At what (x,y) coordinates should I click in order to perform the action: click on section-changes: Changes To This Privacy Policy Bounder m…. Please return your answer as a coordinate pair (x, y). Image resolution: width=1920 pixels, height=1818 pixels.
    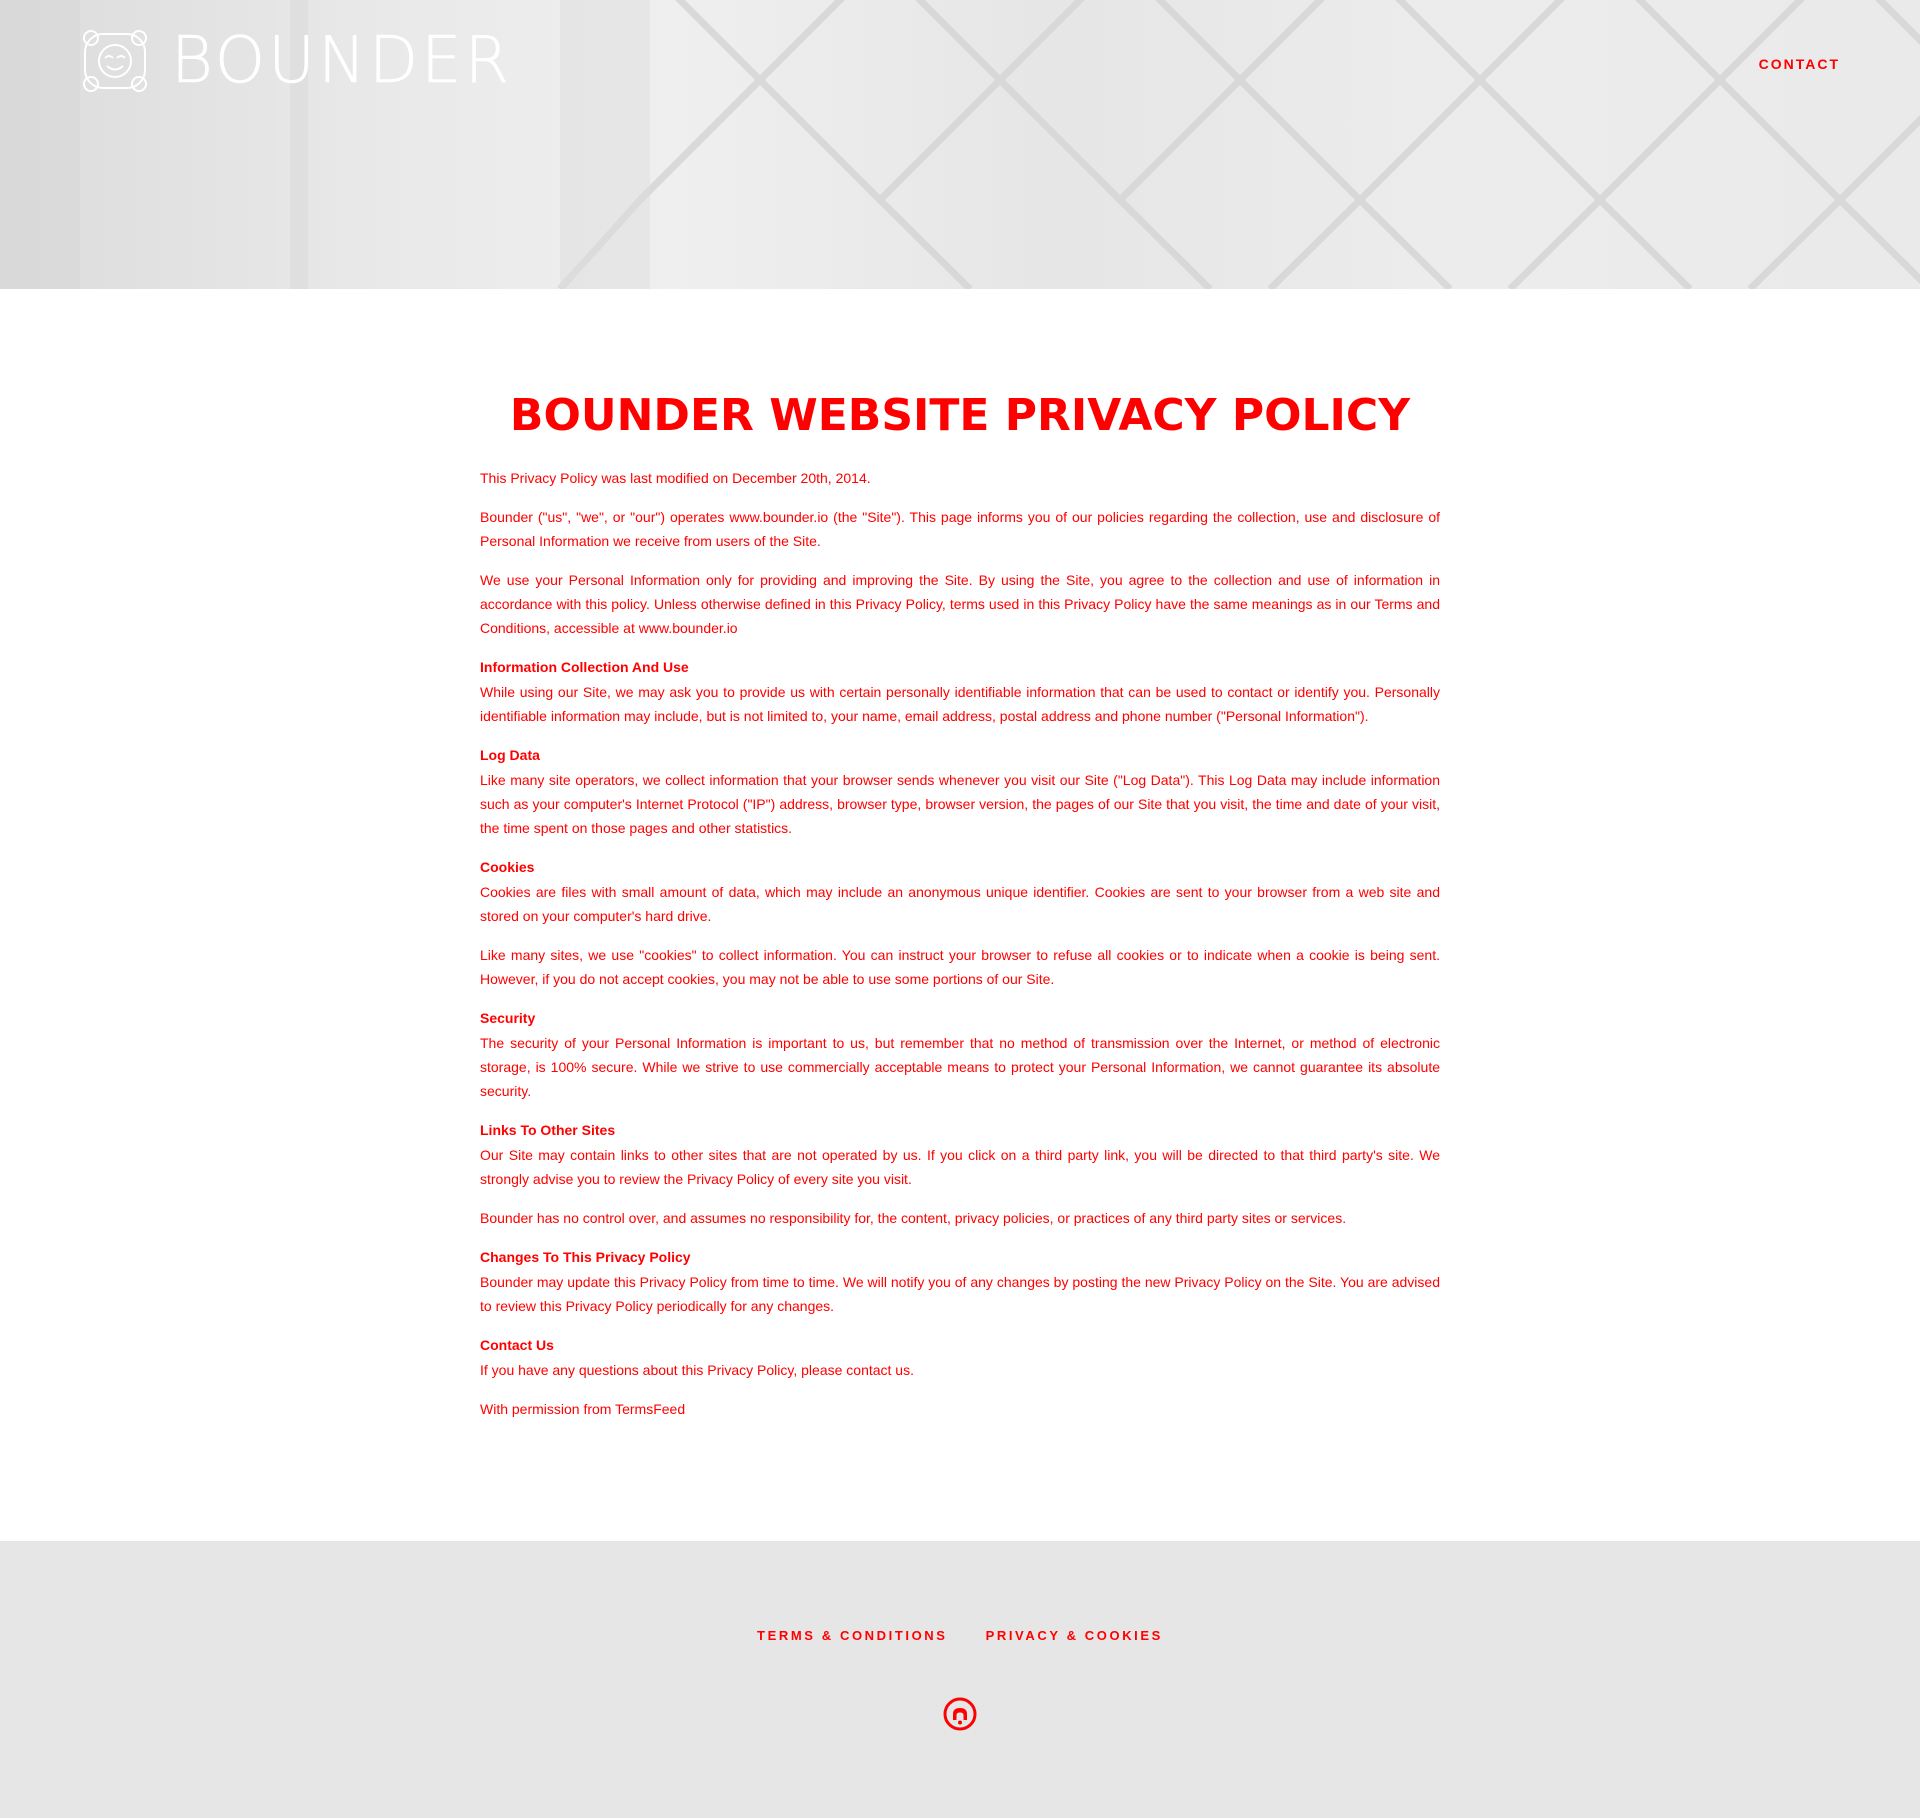
    Looking at the image, I should click on (960, 1281).